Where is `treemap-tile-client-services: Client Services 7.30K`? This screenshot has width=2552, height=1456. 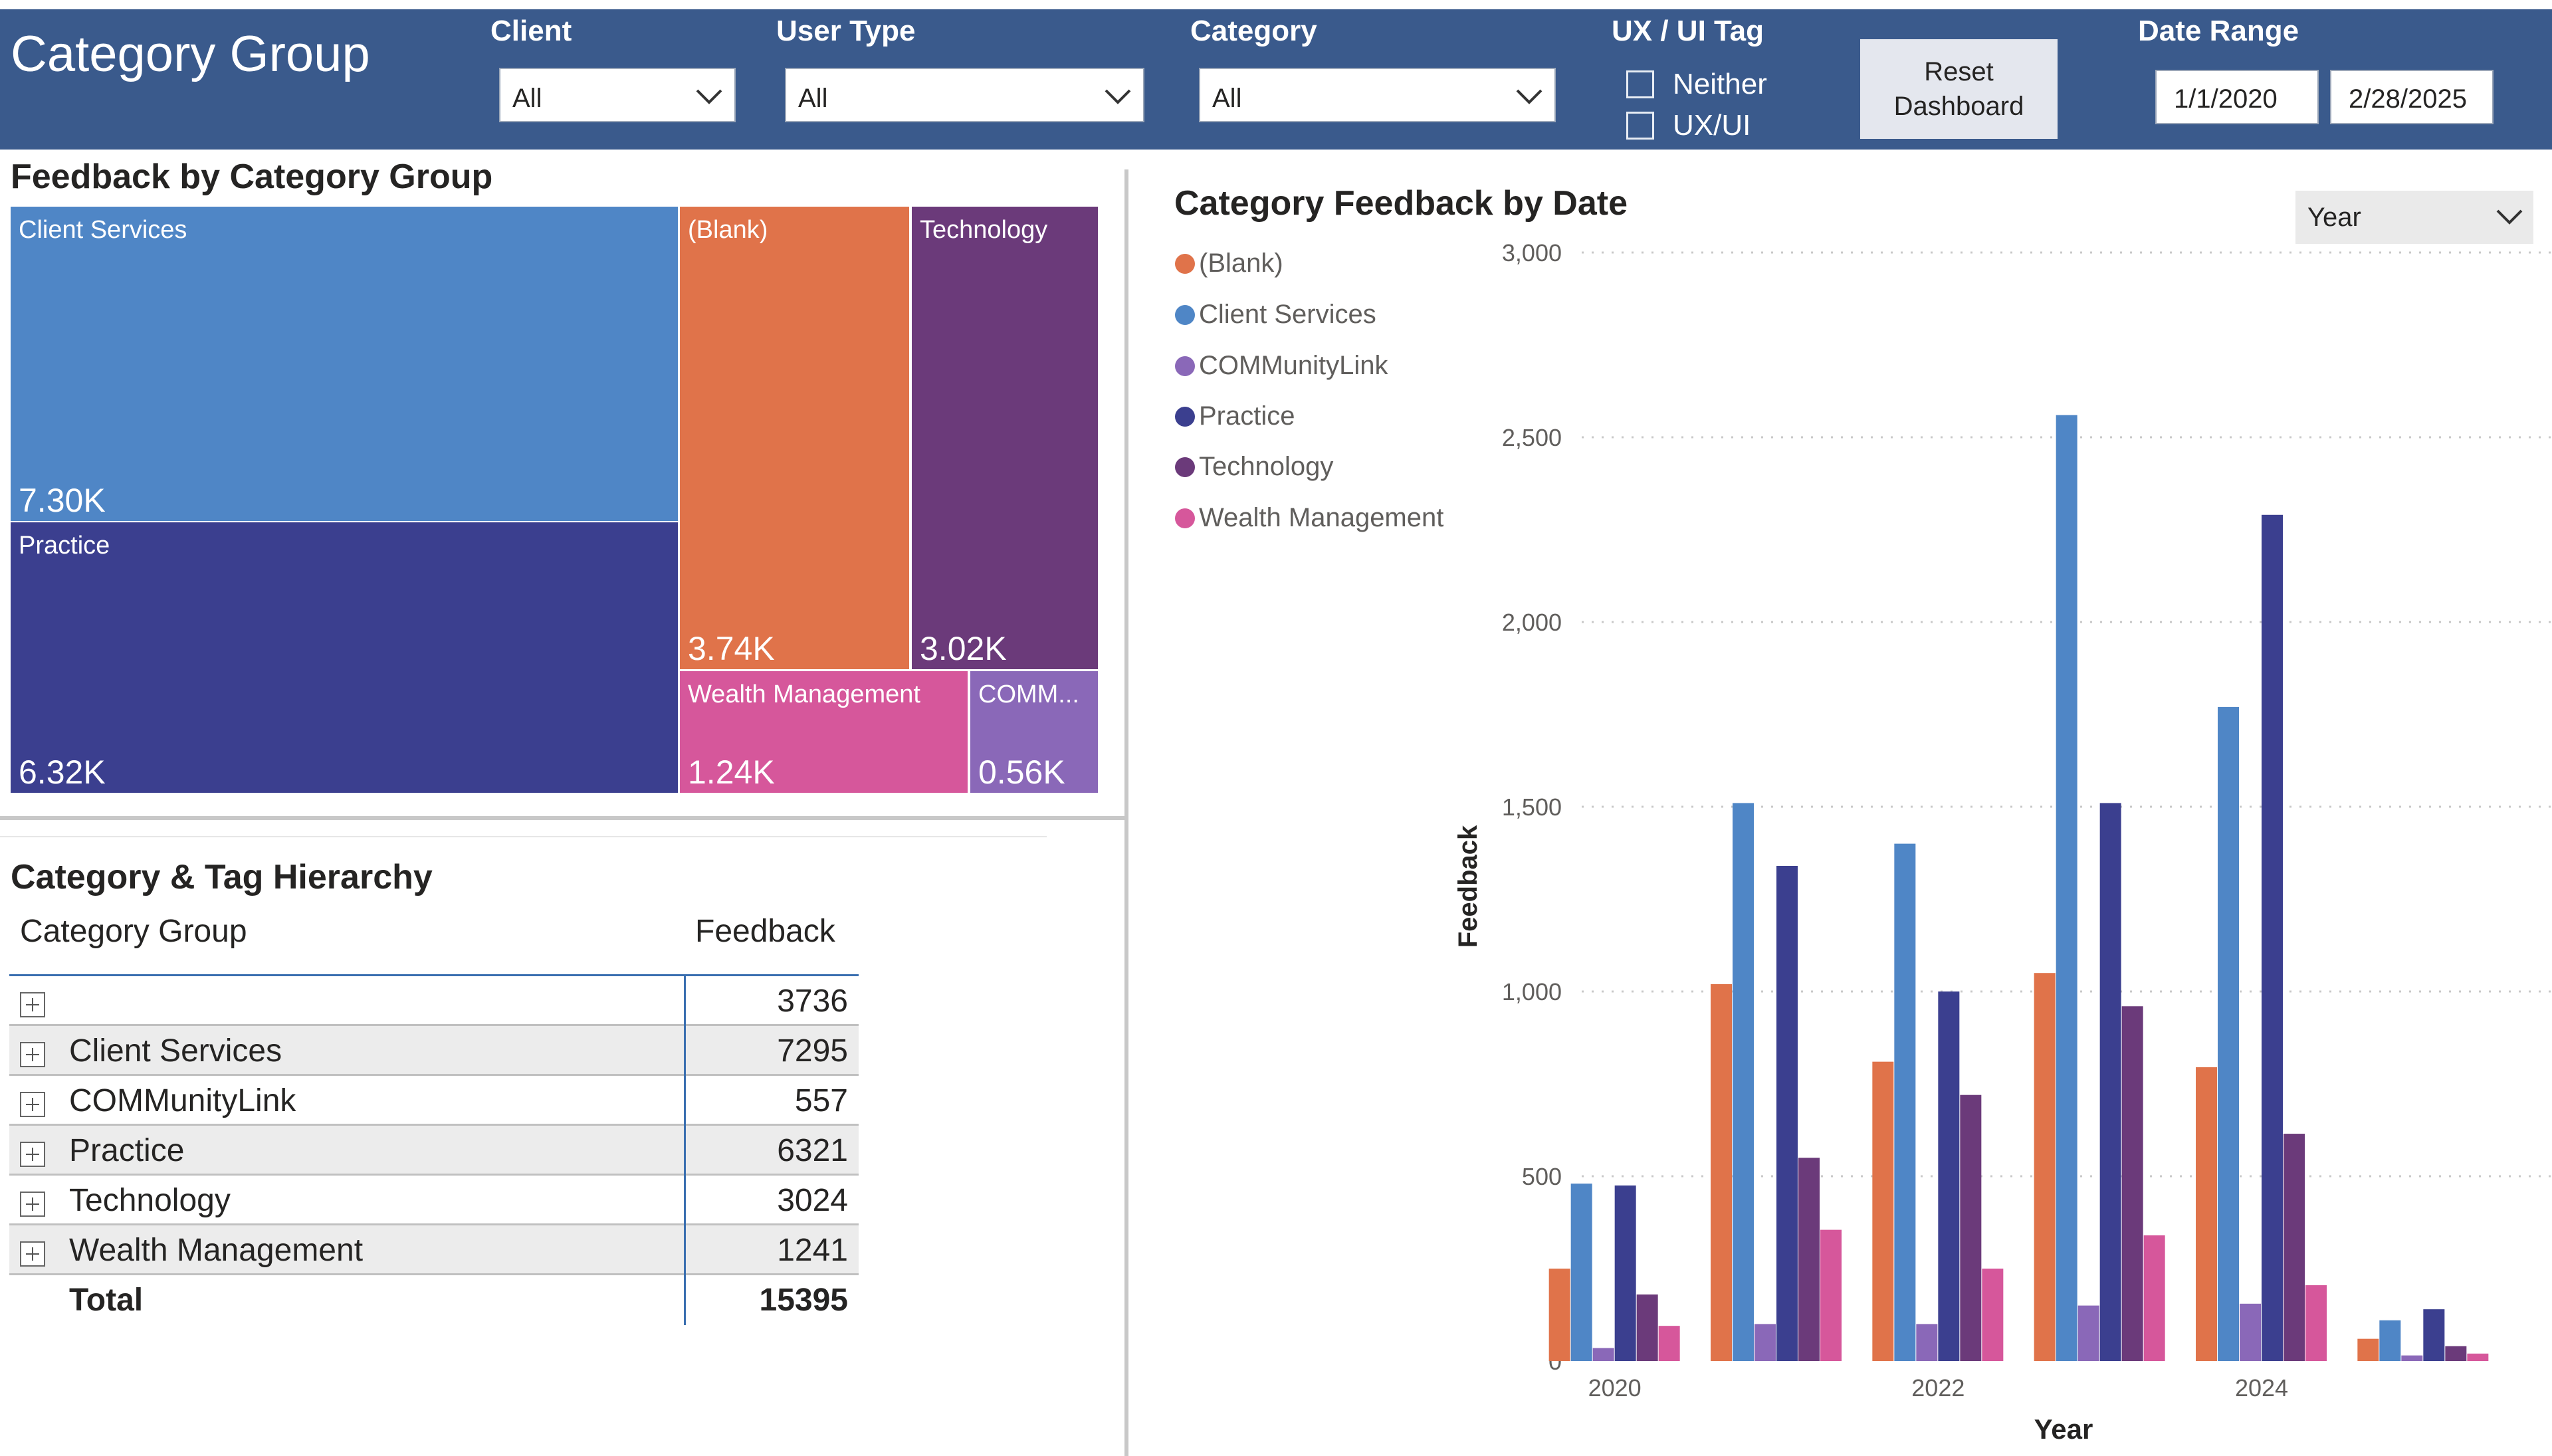
treemap-tile-client-services: Client Services 7.30K is located at coordinates (344, 364).